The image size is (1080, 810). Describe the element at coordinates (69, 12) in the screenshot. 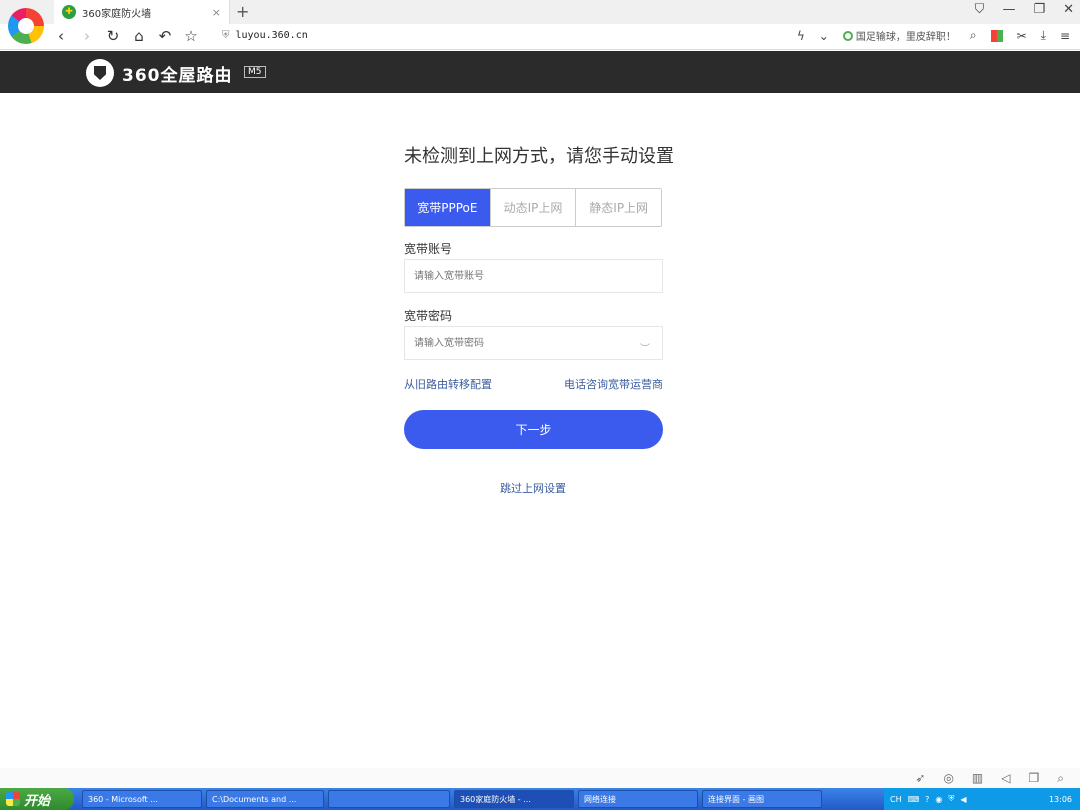

I see `firewall-tab-icon: ✚` at that location.